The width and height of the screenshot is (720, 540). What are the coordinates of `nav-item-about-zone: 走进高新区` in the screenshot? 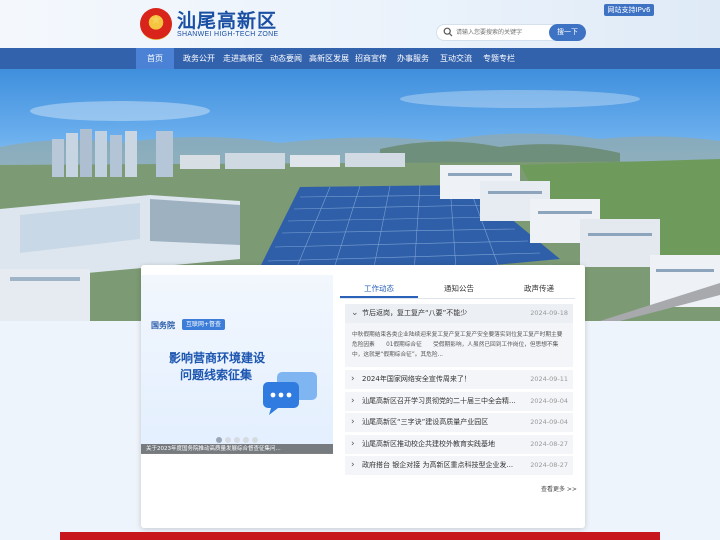 It's located at (243, 58).